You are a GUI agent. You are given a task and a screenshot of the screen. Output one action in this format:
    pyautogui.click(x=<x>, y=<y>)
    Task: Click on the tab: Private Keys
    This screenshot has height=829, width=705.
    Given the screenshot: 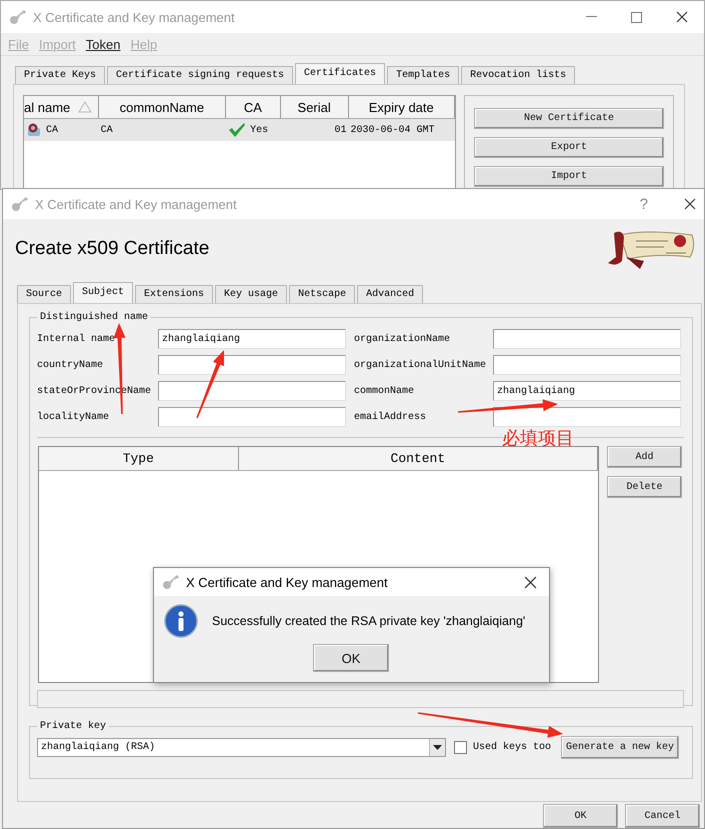 What is the action you would take?
    pyautogui.click(x=60, y=75)
    